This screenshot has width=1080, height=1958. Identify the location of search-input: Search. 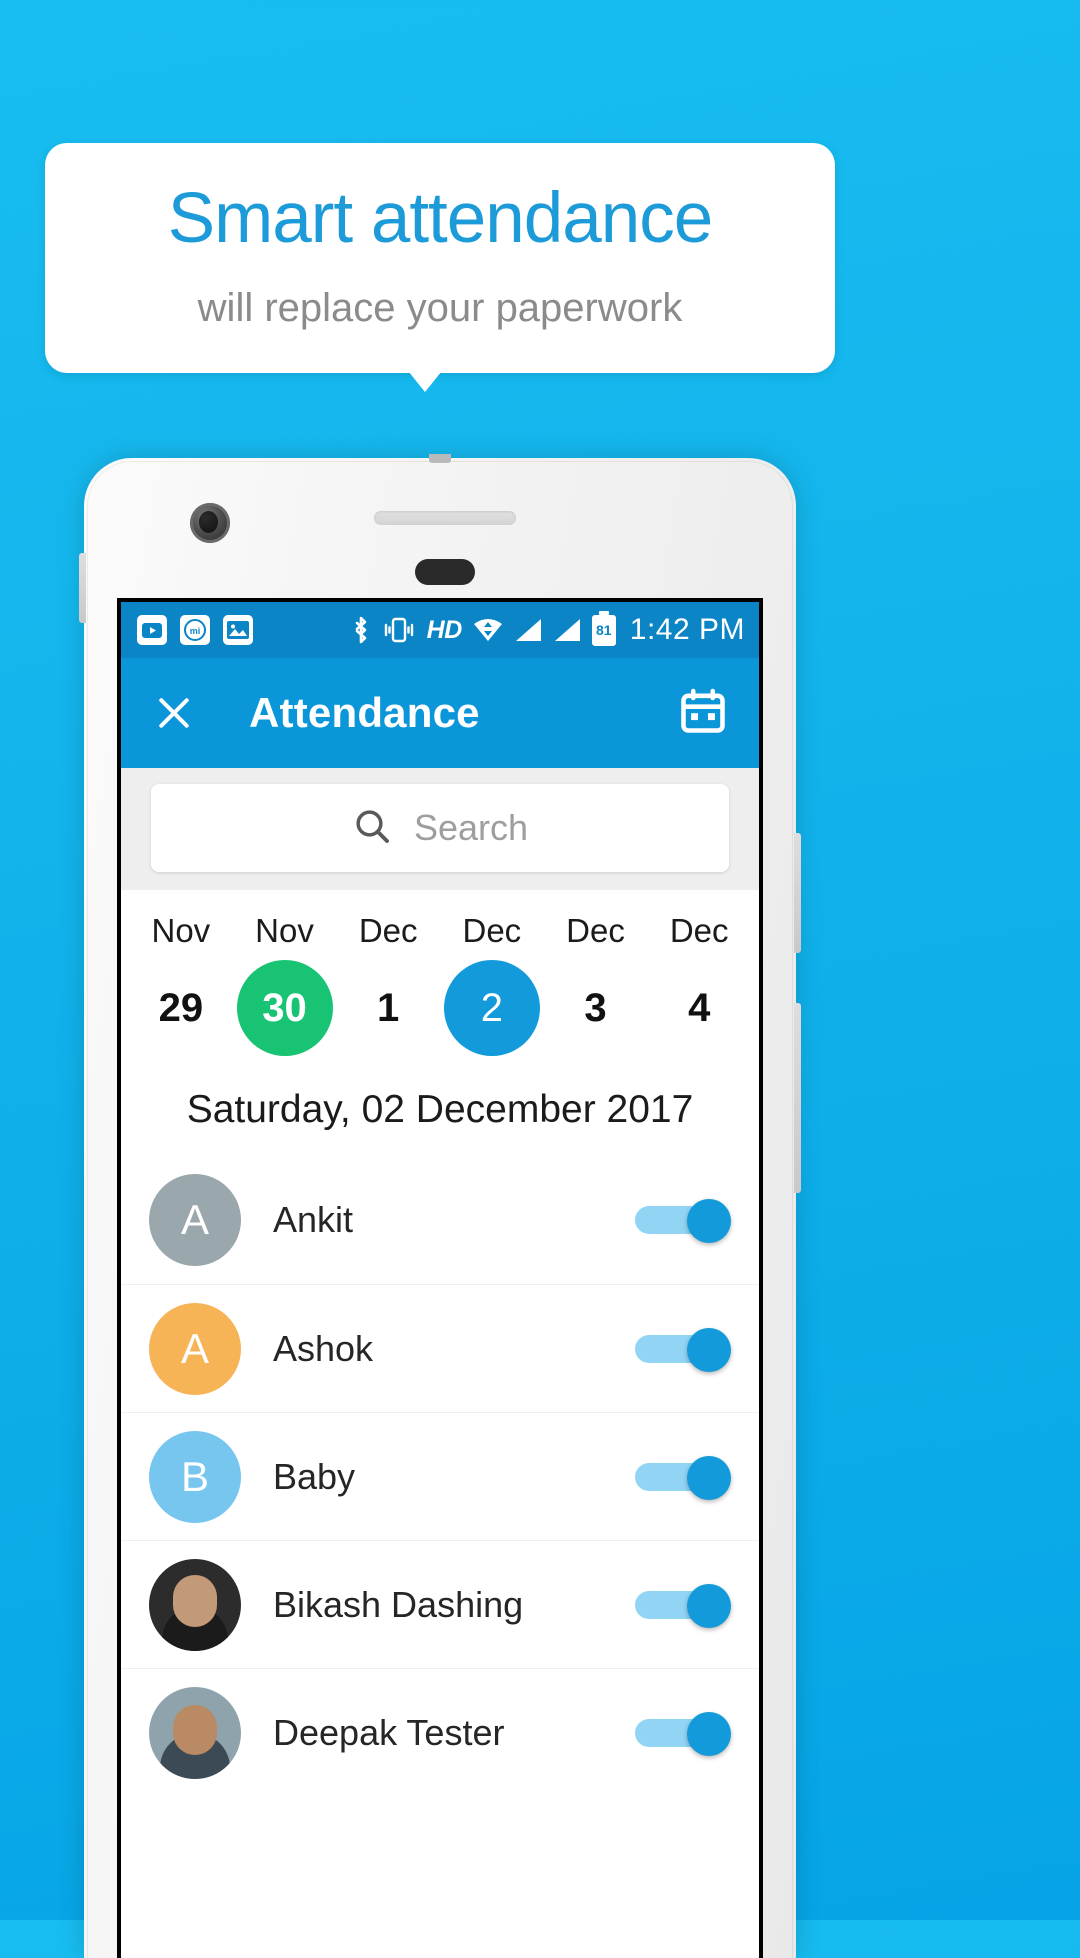
(440, 828).